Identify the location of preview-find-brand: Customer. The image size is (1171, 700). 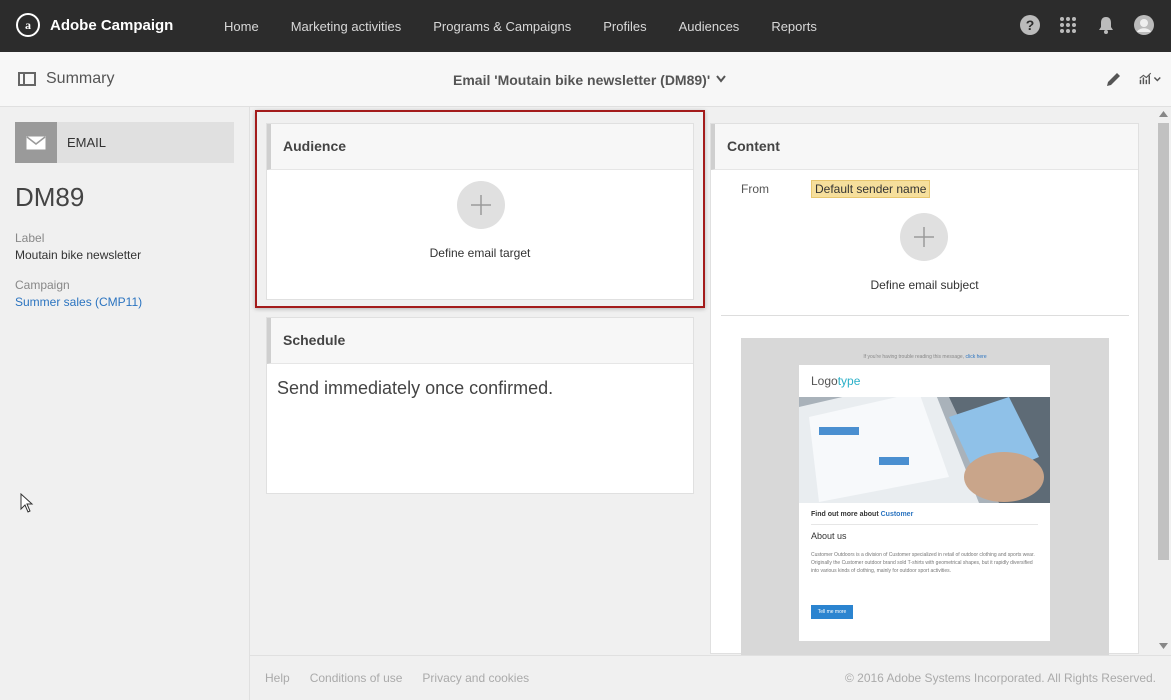
(897, 514).